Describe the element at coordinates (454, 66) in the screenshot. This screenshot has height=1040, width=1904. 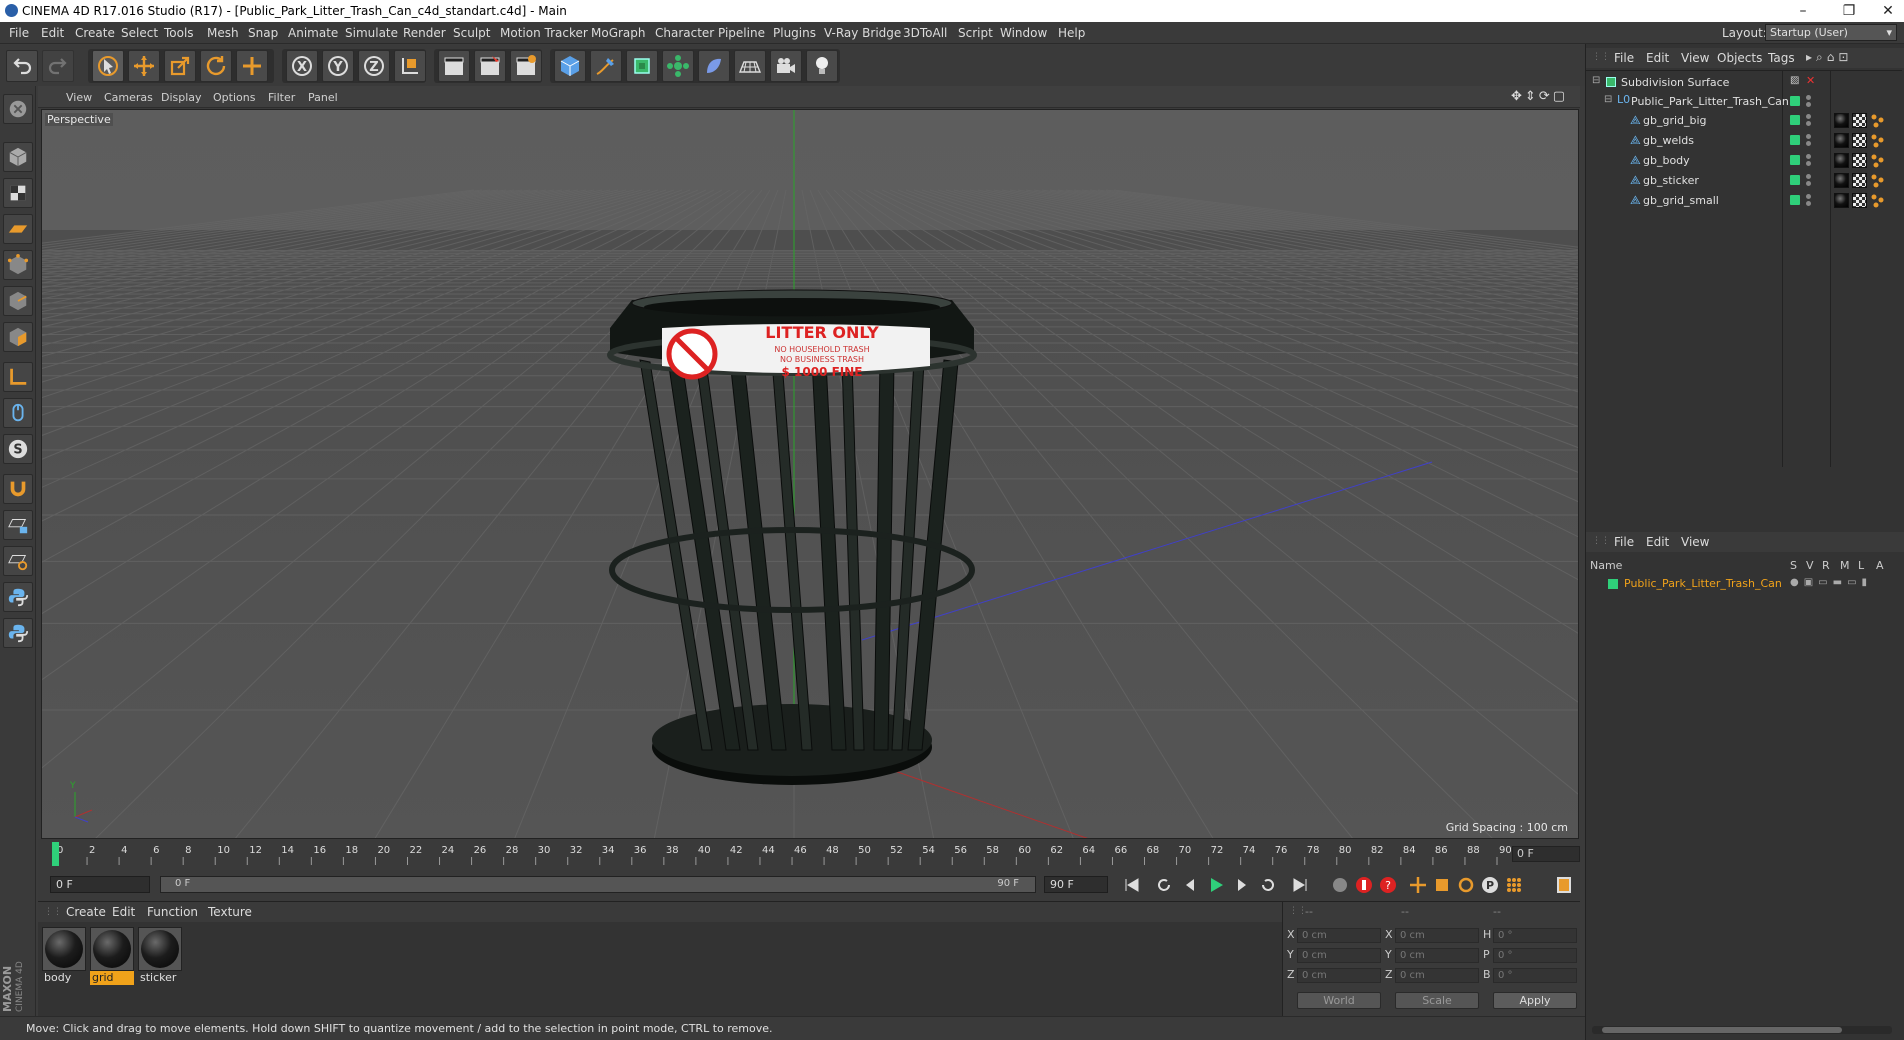
I see `render-view-button` at that location.